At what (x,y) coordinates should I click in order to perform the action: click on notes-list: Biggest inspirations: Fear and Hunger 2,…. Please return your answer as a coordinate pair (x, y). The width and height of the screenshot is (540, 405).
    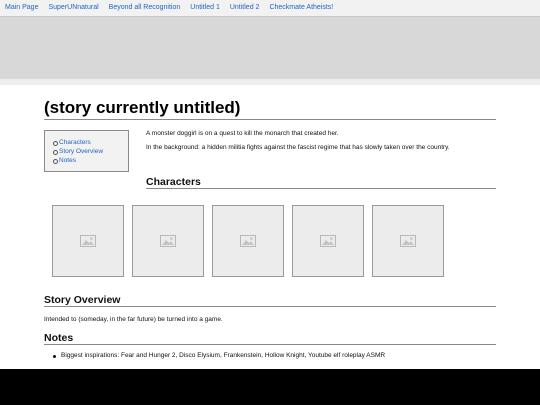
    Looking at the image, I should click on (218, 356).